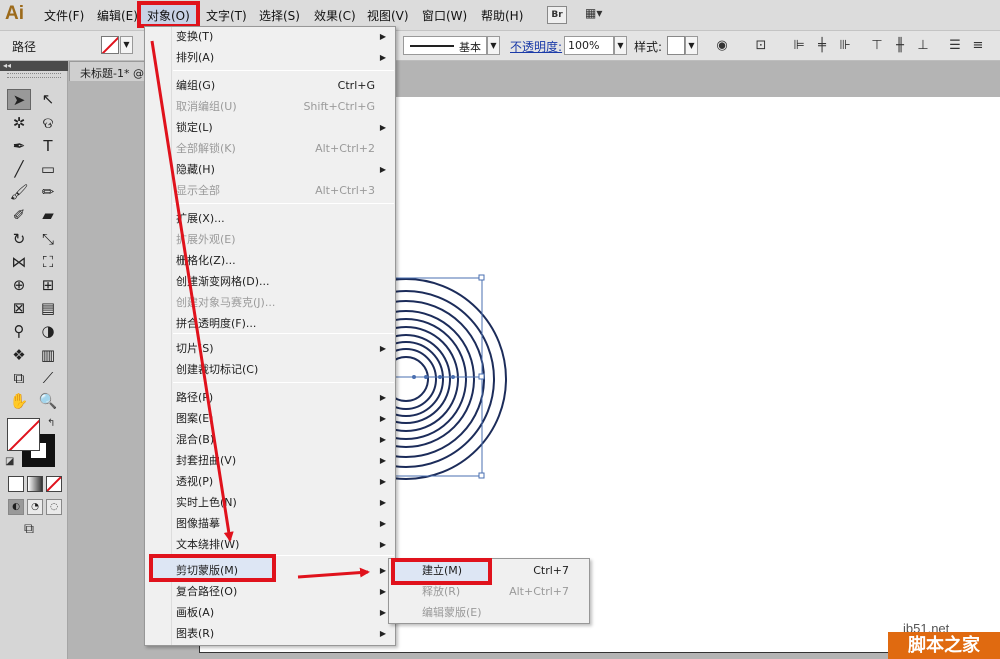 The image size is (1000, 659). Describe the element at coordinates (9, 461) in the screenshot. I see `default-colors-icon: ◪` at that location.